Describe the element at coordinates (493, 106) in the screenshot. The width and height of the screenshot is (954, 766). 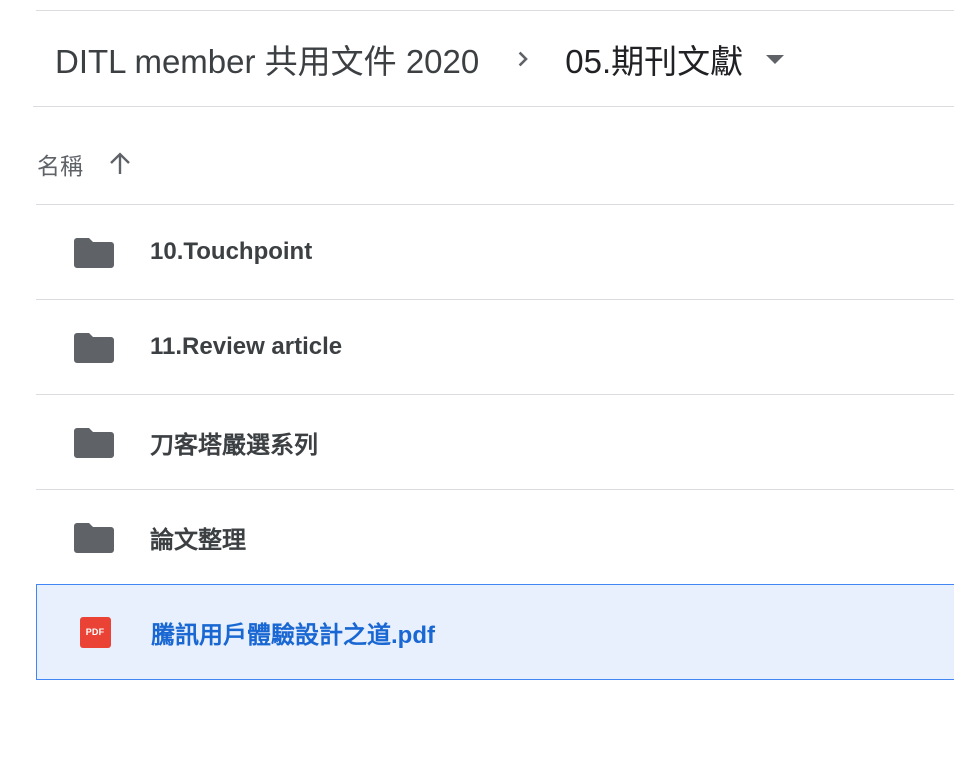
I see `header-divider` at that location.